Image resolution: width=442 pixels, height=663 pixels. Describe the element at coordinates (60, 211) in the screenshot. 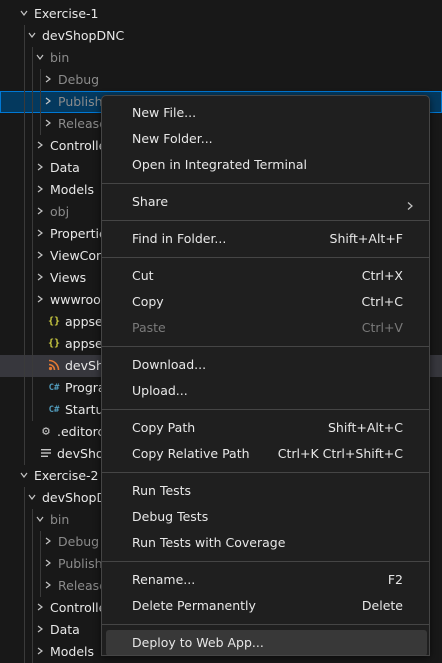

I see `tree-item-label: obj` at that location.